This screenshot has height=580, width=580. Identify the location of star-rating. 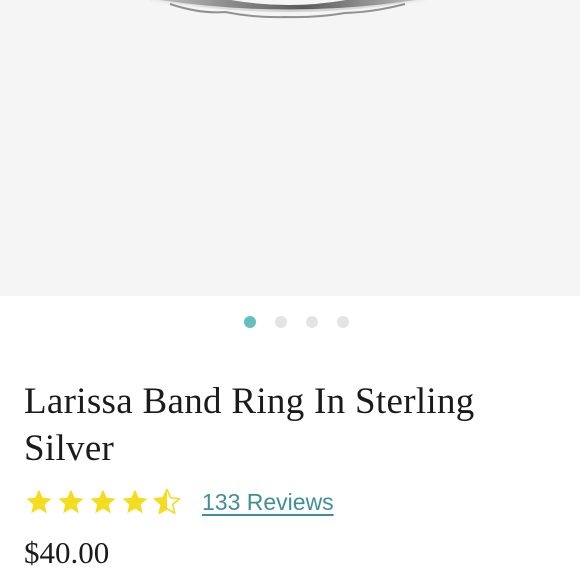
(104, 502).